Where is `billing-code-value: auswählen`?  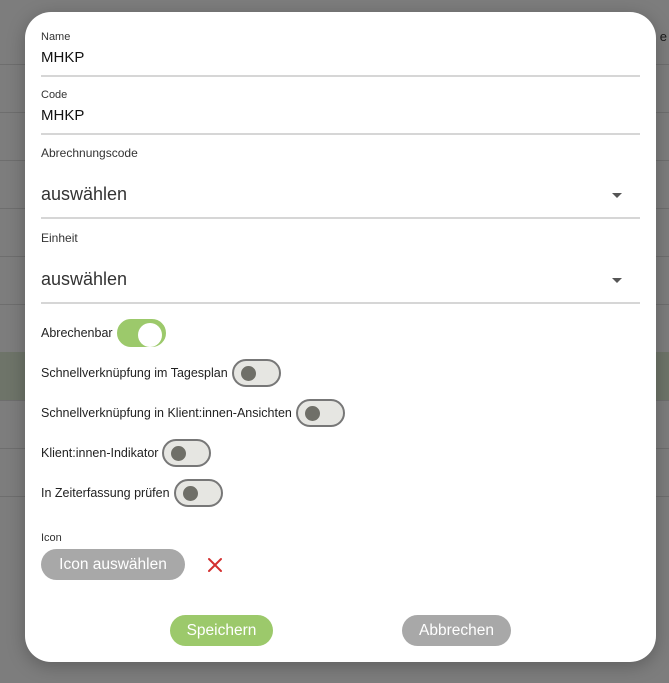 billing-code-value: auswählen is located at coordinates (84, 194).